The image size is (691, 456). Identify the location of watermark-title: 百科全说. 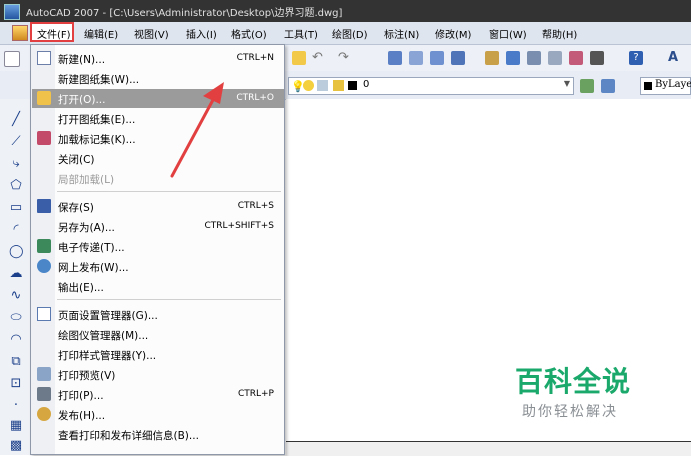
(573, 381).